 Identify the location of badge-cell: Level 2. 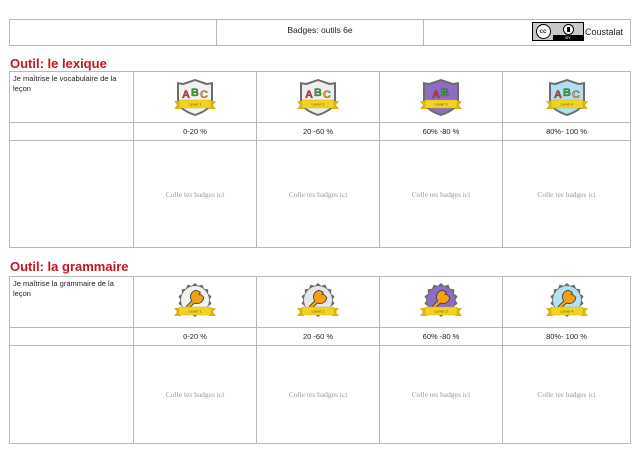
(318, 302).